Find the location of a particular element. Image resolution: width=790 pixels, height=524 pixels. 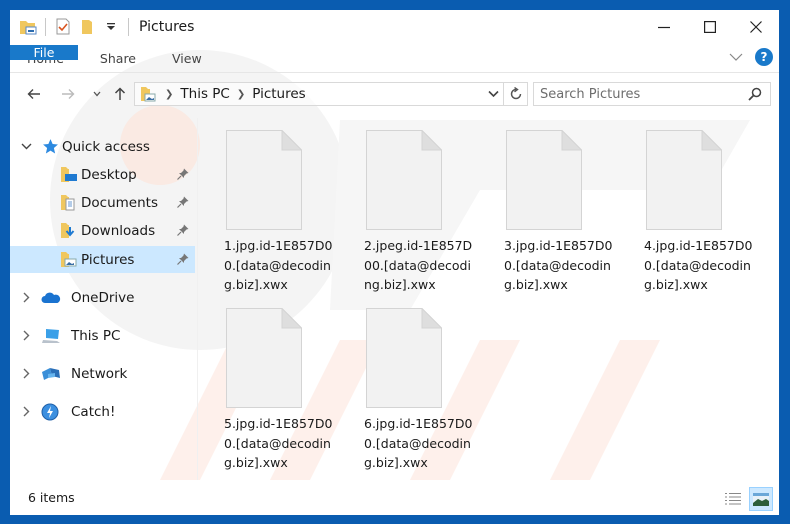

address-bar: ❯ This PC ❯ Pictures is located at coordinates (331, 94).